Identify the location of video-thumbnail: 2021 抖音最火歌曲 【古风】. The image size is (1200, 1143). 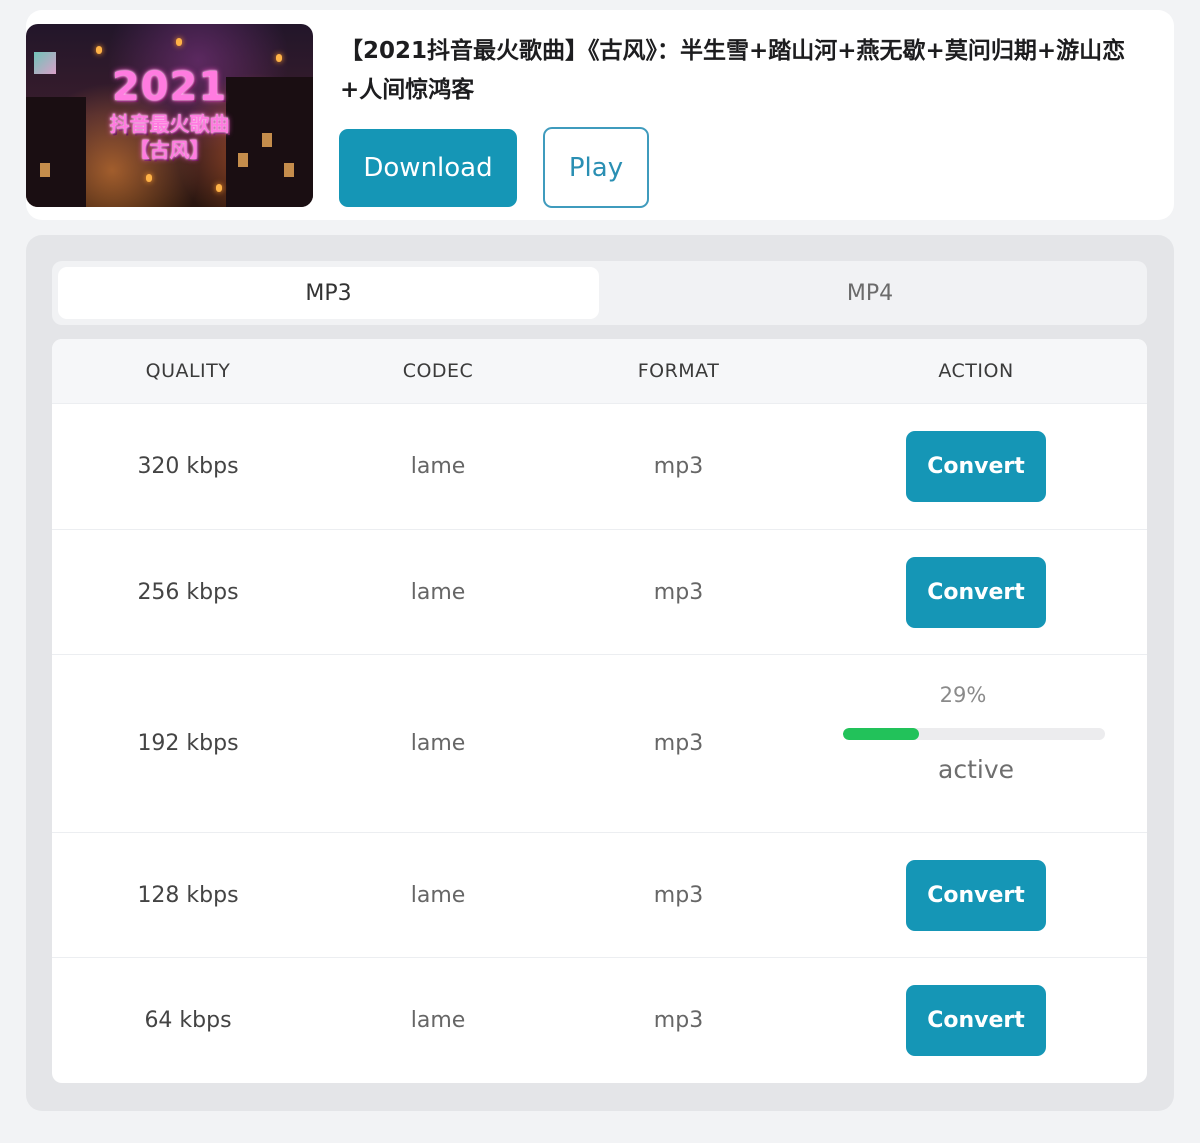
(169, 115).